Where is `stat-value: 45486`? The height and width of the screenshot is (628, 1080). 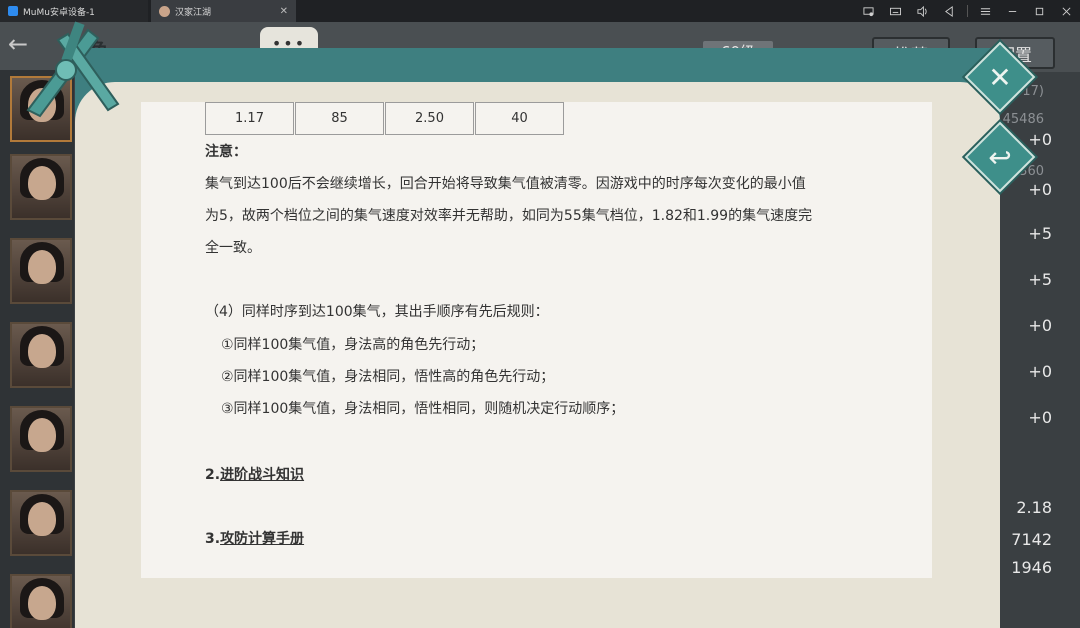
stat-value: 45486 is located at coordinates (1023, 119).